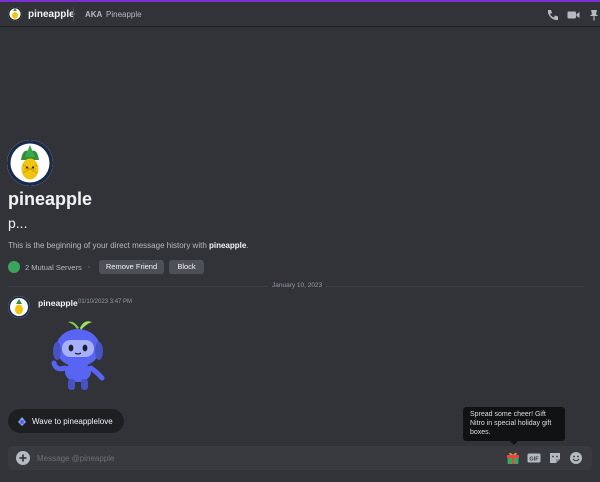  What do you see at coordinates (51, 14) in the screenshot?
I see `header-username: pineapple` at bounding box center [51, 14].